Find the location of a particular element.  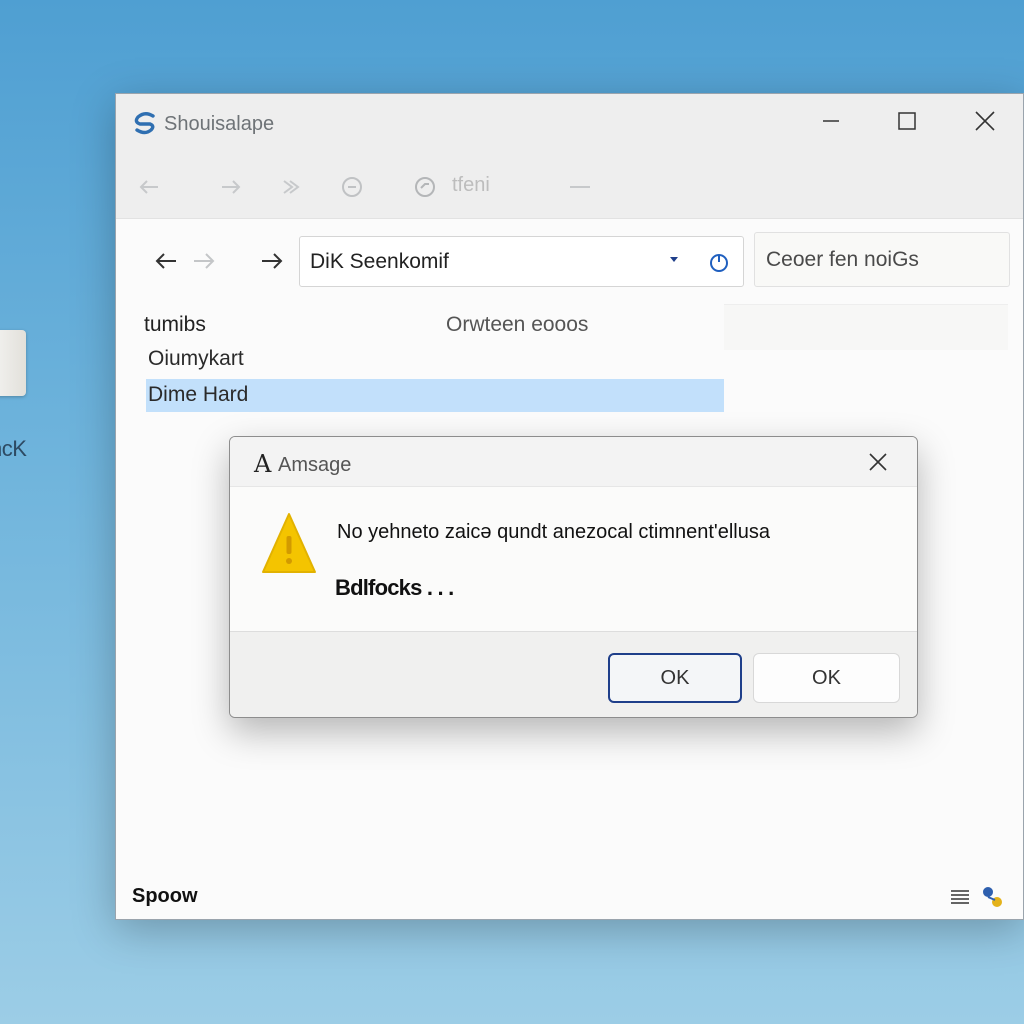

ribbon-view-button is located at coordinates (425, 187).